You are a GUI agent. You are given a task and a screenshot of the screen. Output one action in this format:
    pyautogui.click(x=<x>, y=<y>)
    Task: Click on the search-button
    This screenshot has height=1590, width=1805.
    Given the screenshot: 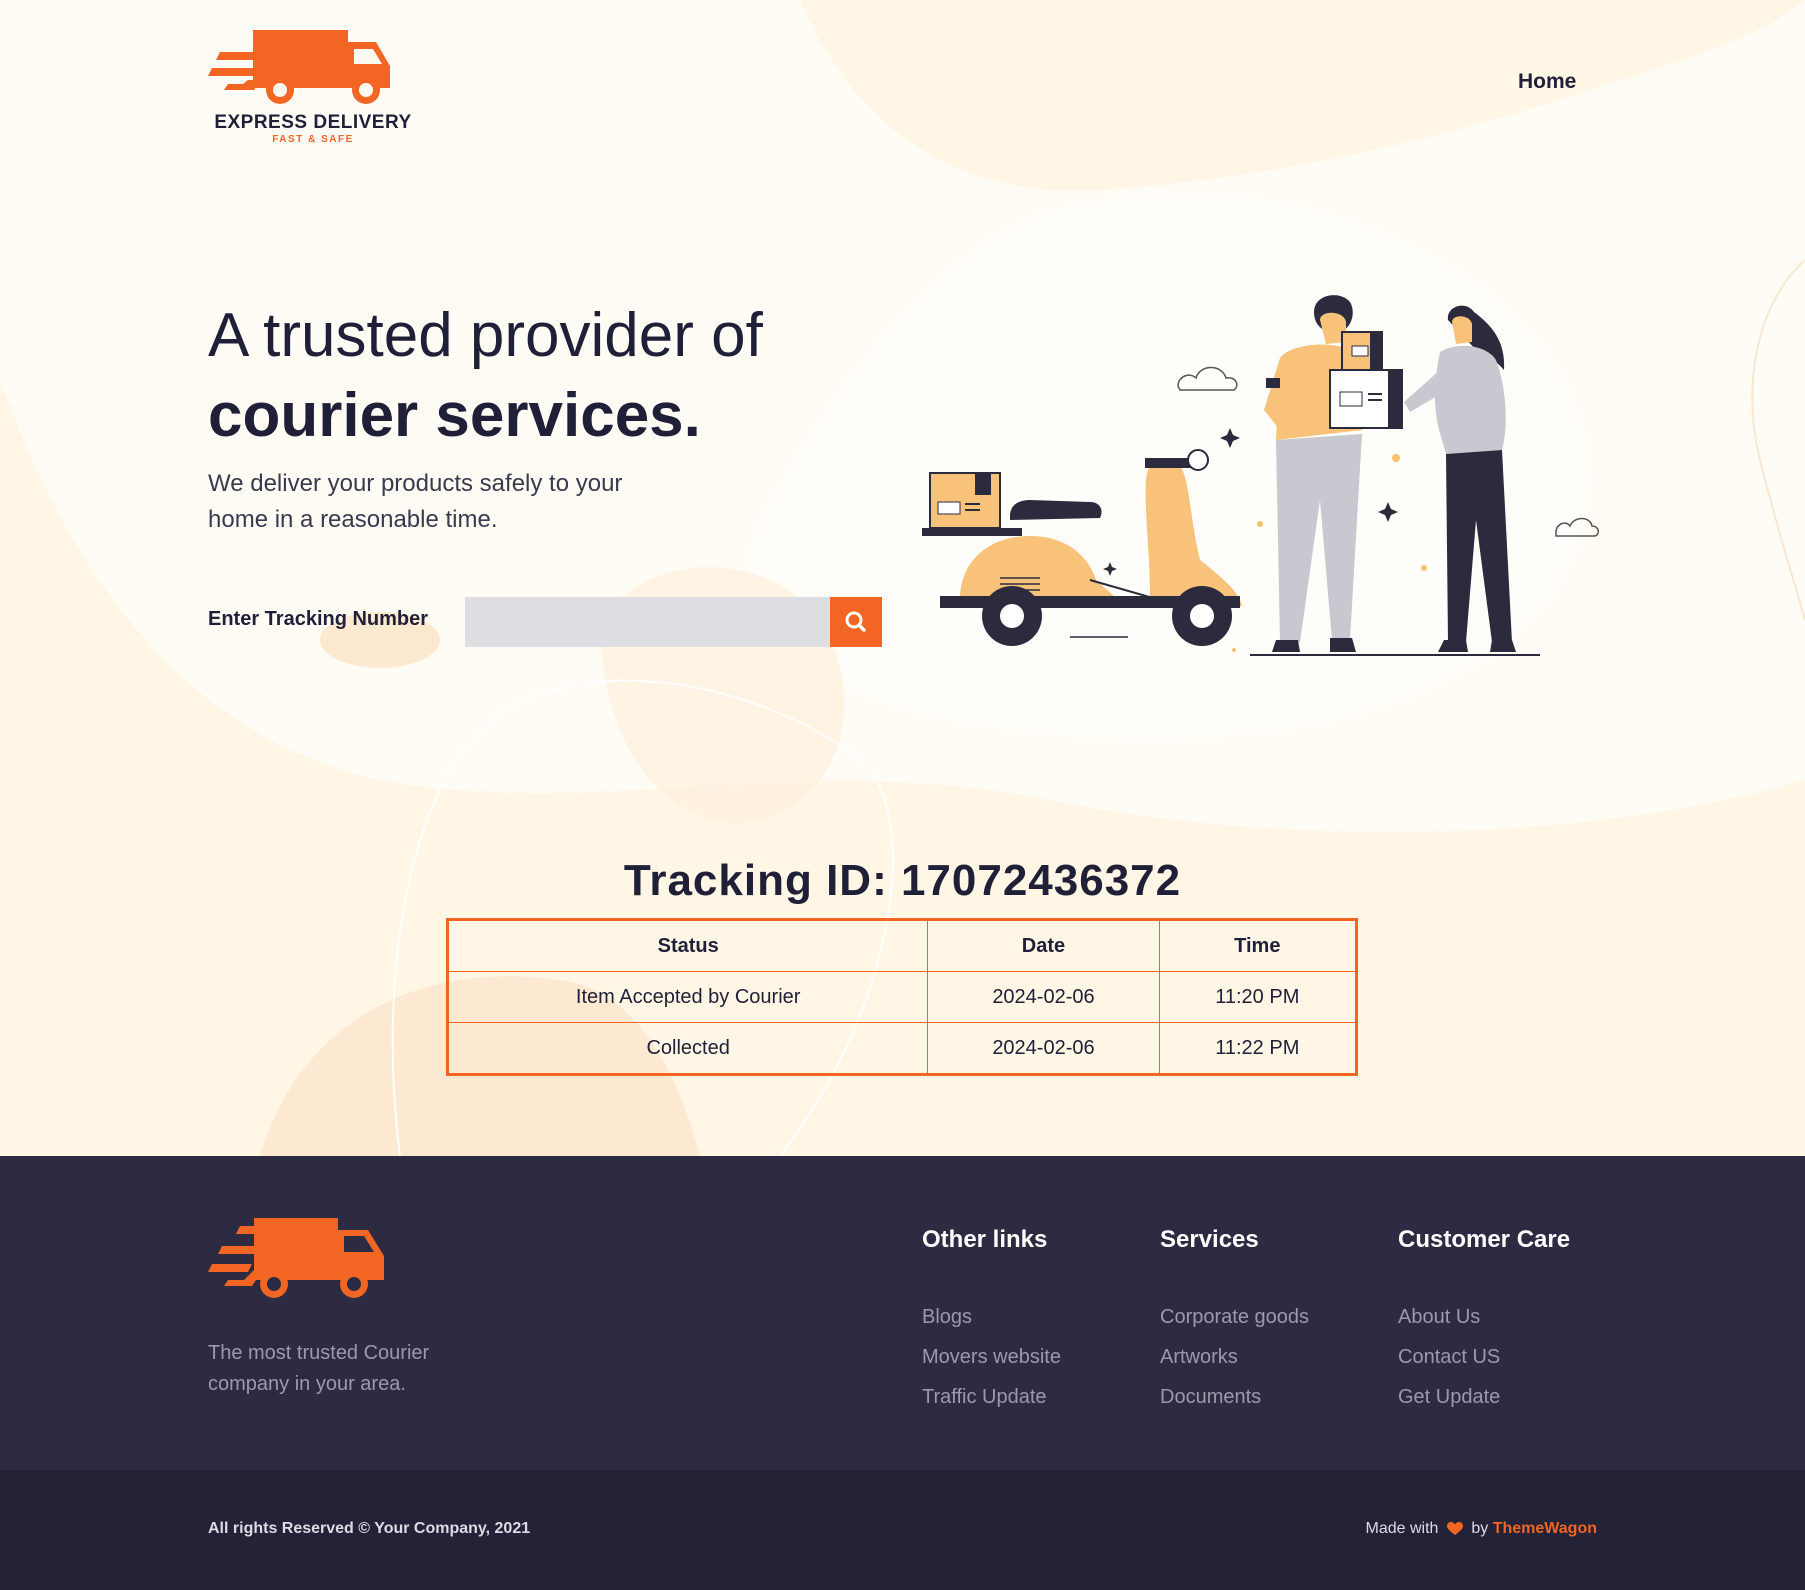 What is the action you would take?
    pyautogui.click(x=856, y=622)
    